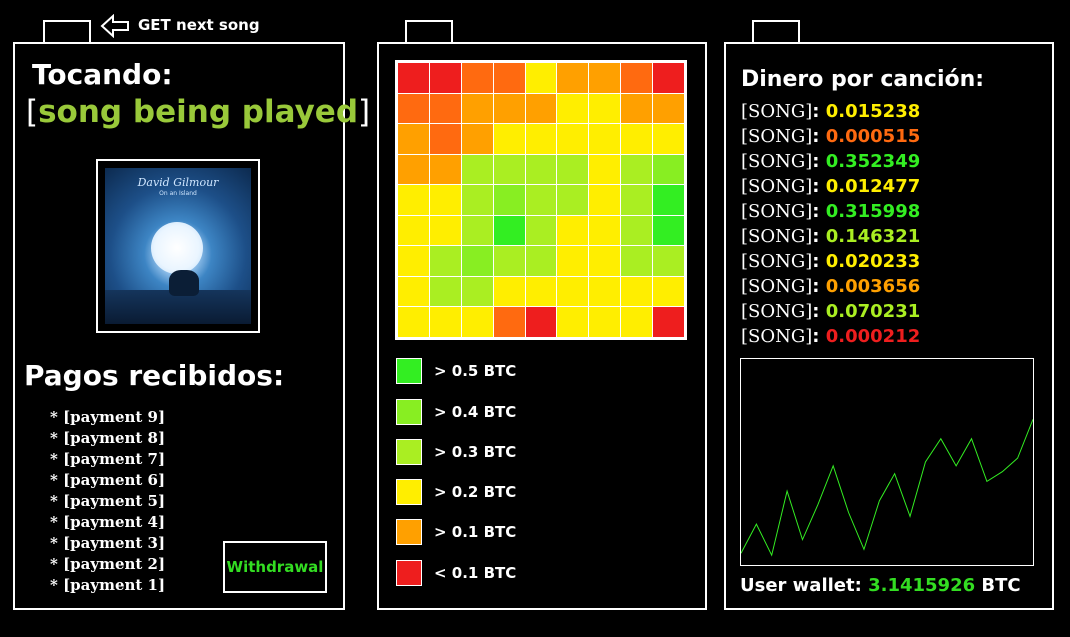 Image resolution: width=1070 pixels, height=637 pixels. What do you see at coordinates (108, 438) in the screenshot?
I see `payment-item: * [payment 8]` at bounding box center [108, 438].